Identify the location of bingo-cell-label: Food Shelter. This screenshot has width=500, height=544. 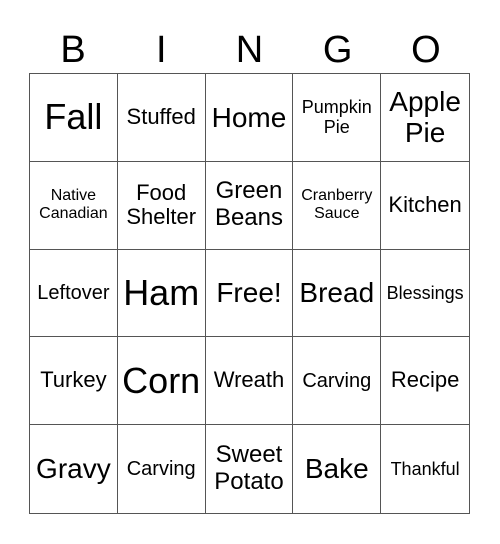
(161, 204).